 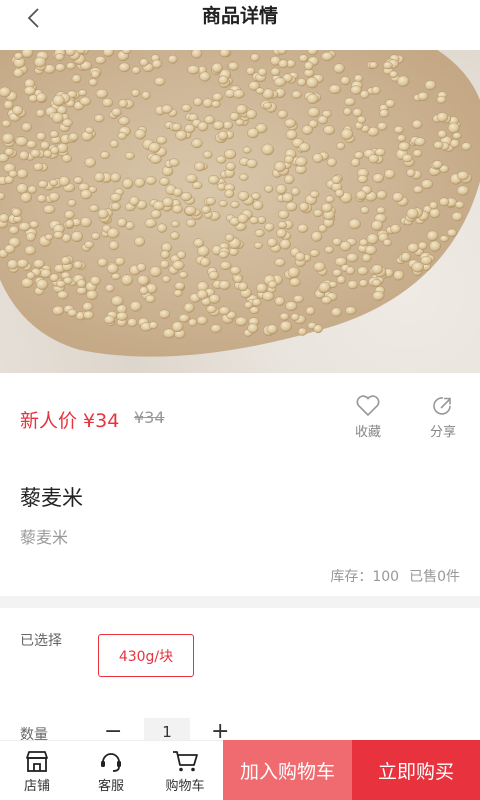 What do you see at coordinates (443, 417) in the screenshot?
I see `share-button: 分享` at bounding box center [443, 417].